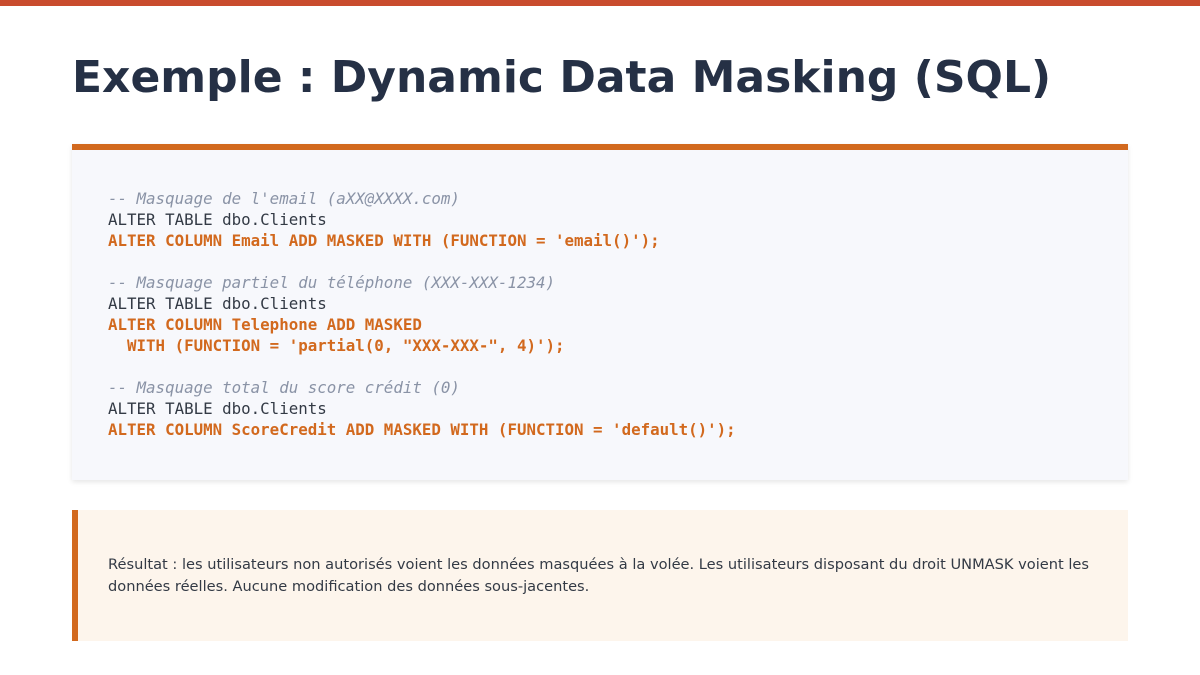 Image resolution: width=1200 pixels, height=675 pixels. Describe the element at coordinates (265, 324) in the screenshot. I see `code-line: ALTER COLUMN Telephone ADD MASKED` at that location.